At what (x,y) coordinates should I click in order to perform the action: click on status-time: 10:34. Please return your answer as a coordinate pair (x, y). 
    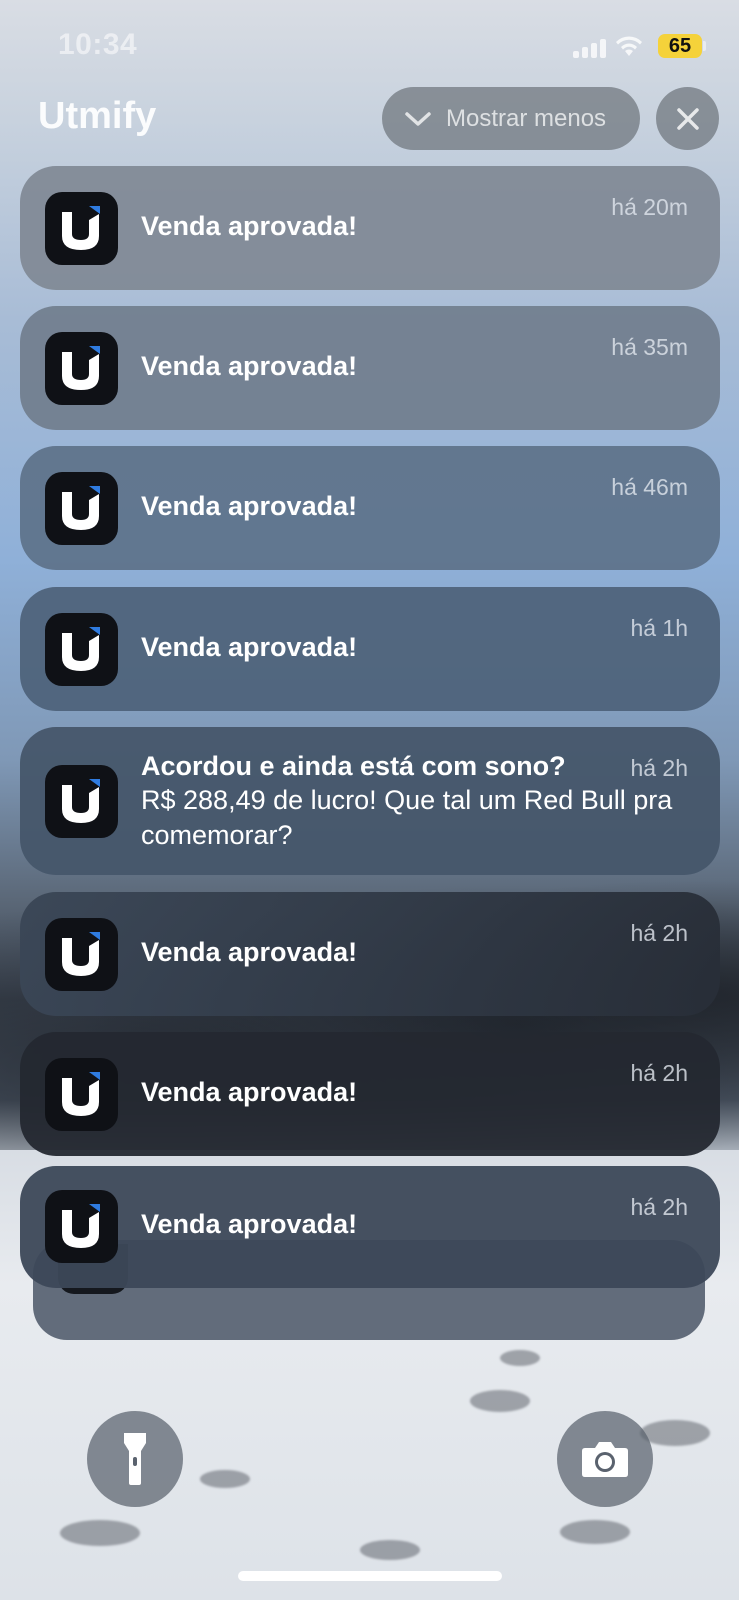
    Looking at the image, I should click on (98, 44).